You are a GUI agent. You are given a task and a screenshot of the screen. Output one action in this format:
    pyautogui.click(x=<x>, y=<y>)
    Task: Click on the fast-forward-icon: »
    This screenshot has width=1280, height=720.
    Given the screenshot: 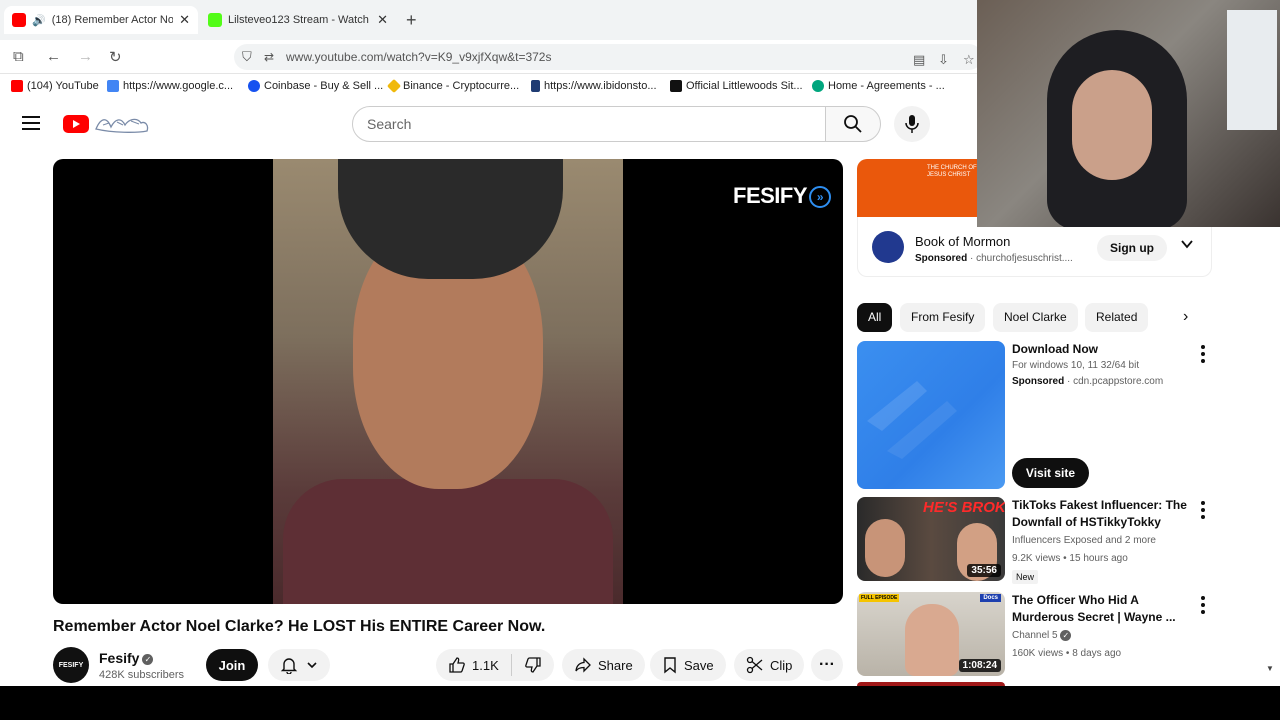 What is the action you would take?
    pyautogui.click(x=820, y=197)
    